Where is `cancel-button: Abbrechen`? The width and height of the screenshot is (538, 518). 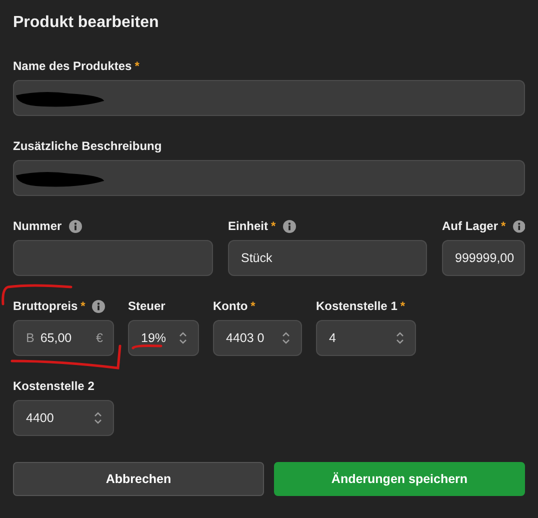 cancel-button: Abbrechen is located at coordinates (138, 479).